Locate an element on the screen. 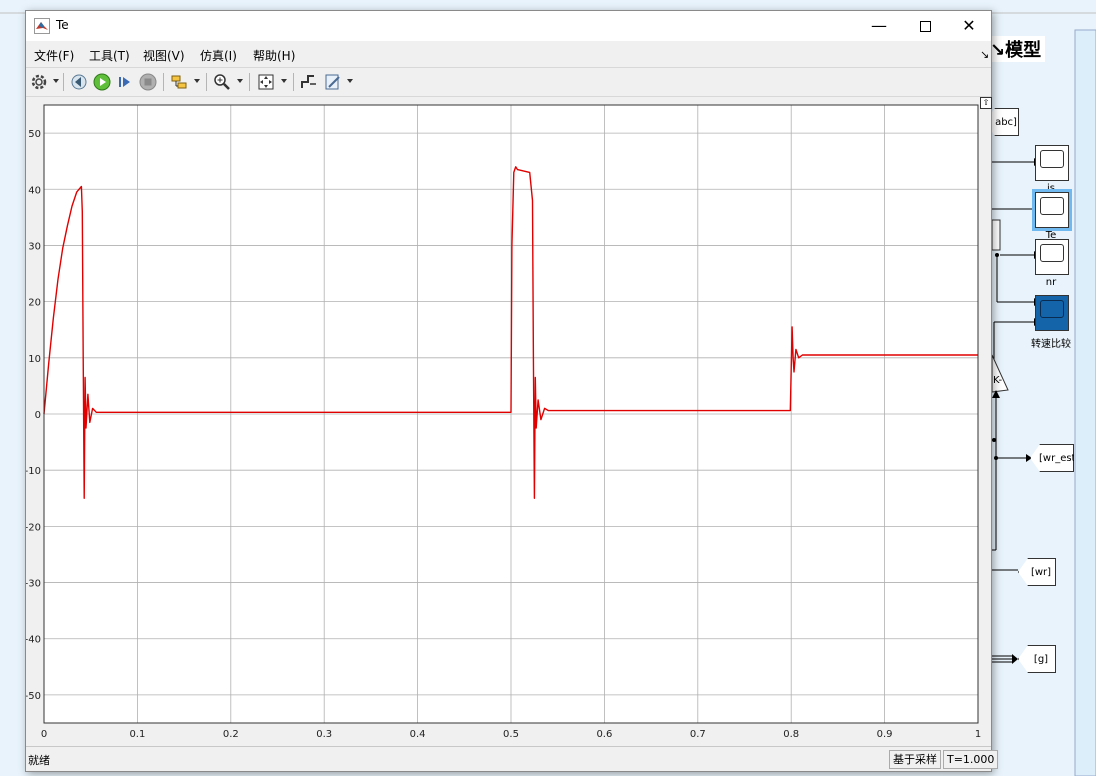 Image resolution: width=1096 pixels, height=776 pixels. scope-block-speed-compare is located at coordinates (1052, 313).